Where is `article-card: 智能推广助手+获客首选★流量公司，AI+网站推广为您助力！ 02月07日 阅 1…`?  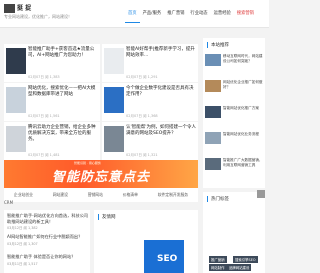
article-card: 智能推广助手+获客首选★流量公司，AI+网站推广为您助力！ 02月07日 阅 1… is located at coordinates (52, 63).